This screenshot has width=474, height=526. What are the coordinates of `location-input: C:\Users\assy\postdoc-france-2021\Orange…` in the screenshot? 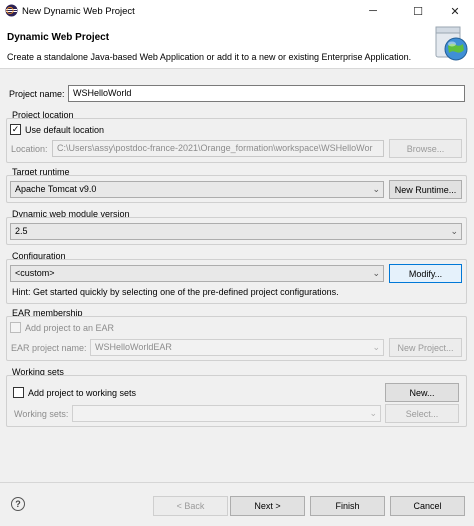 It's located at (218, 148).